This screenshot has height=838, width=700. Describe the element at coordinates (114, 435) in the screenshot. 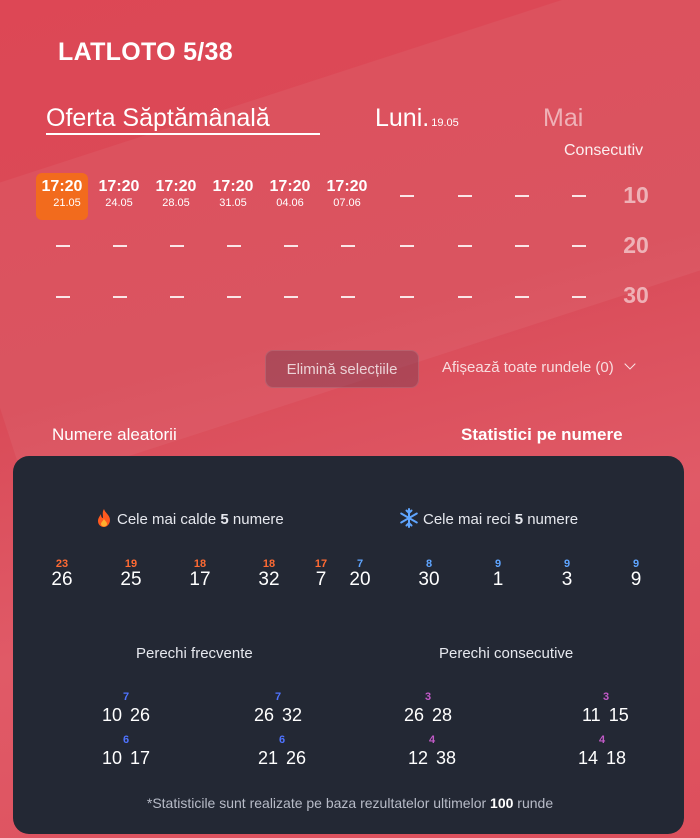

I see `tab-random-numbers: Numere aleatorii` at that location.